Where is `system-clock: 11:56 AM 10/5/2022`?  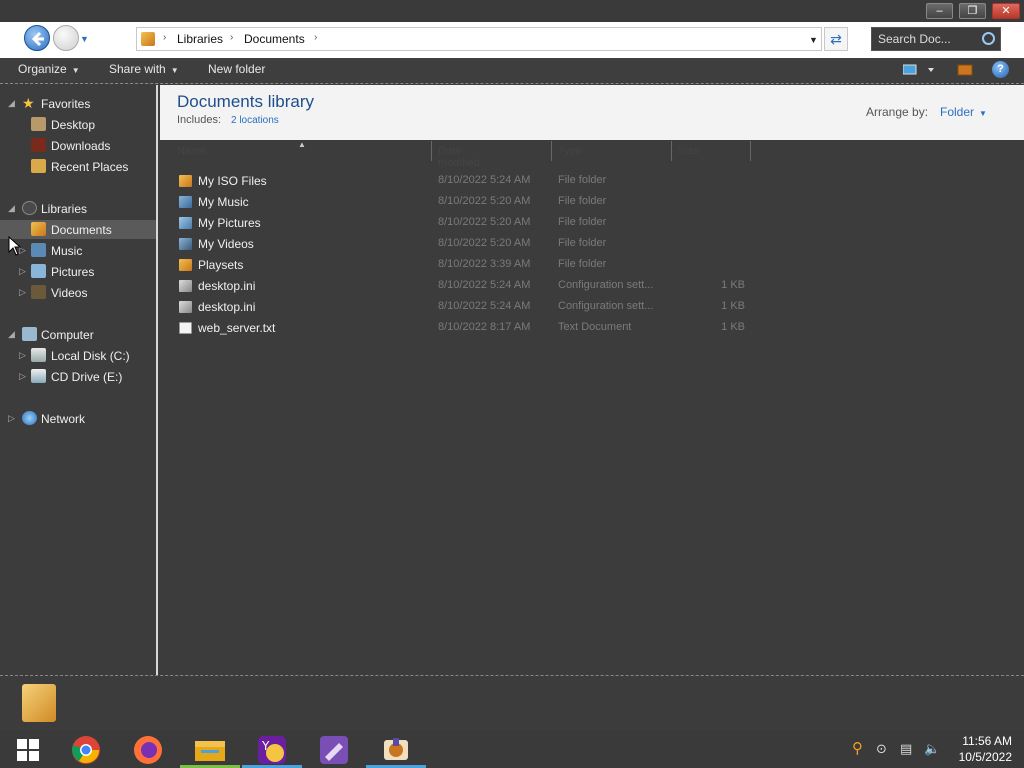 system-clock: 11:56 AM 10/5/2022 is located at coordinates (978, 749).